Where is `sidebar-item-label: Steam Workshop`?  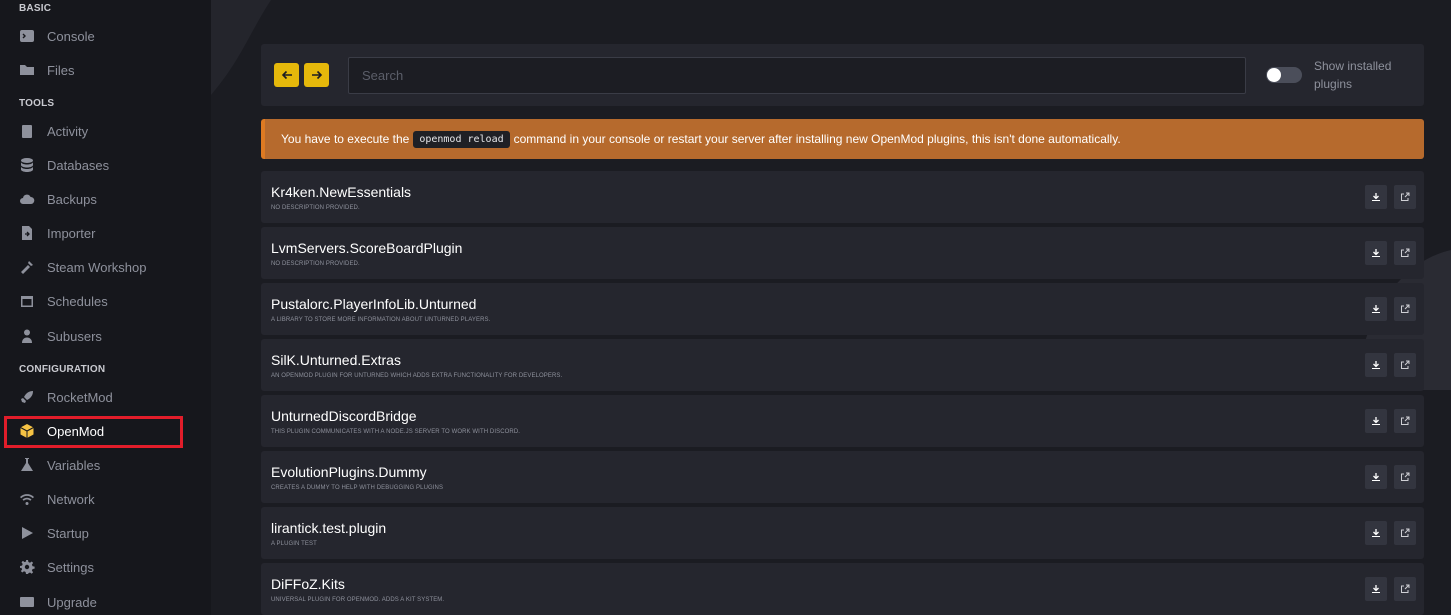
sidebar-item-label: Steam Workshop is located at coordinates (97, 267).